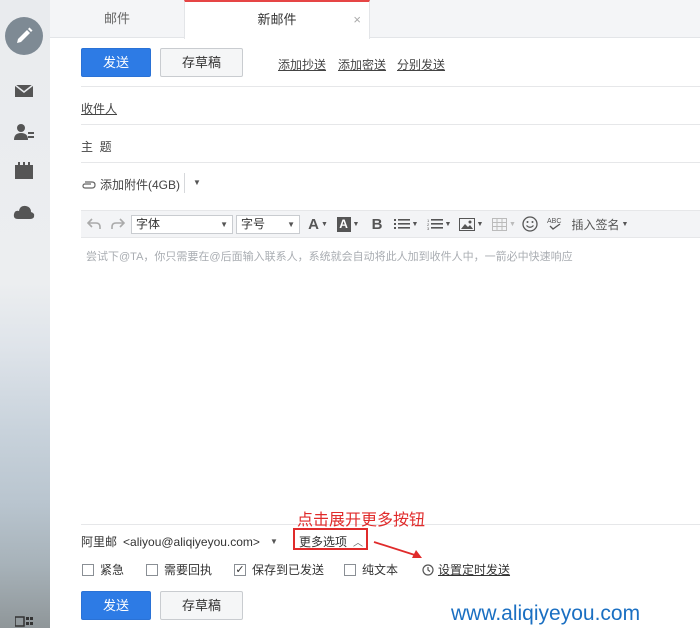 This screenshot has height=628, width=700. What do you see at coordinates (201, 605) in the screenshot?
I see `save-draft-button-bottom: 存草稿` at bounding box center [201, 605].